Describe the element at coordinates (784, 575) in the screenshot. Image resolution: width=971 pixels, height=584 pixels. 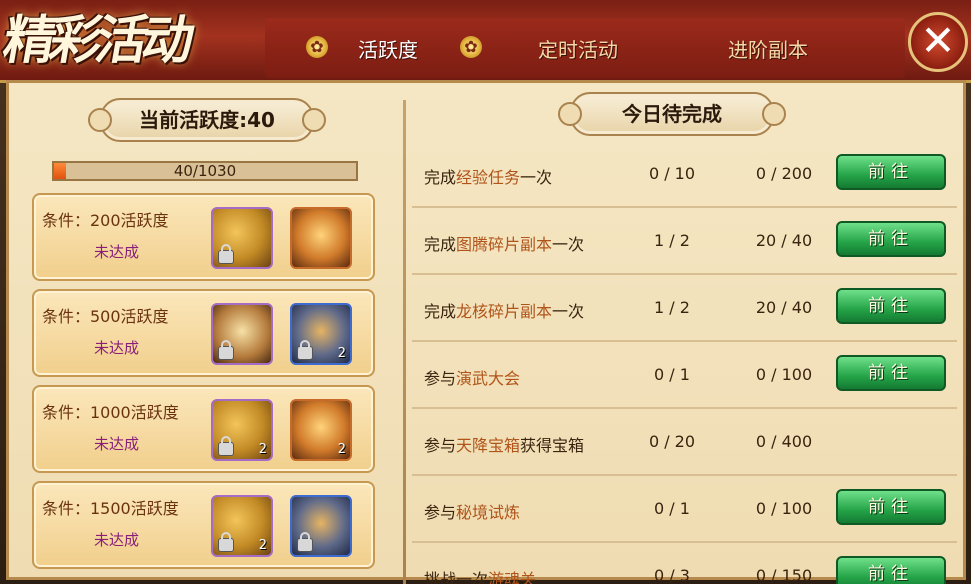
I see `task-points: 0 / 150` at that location.